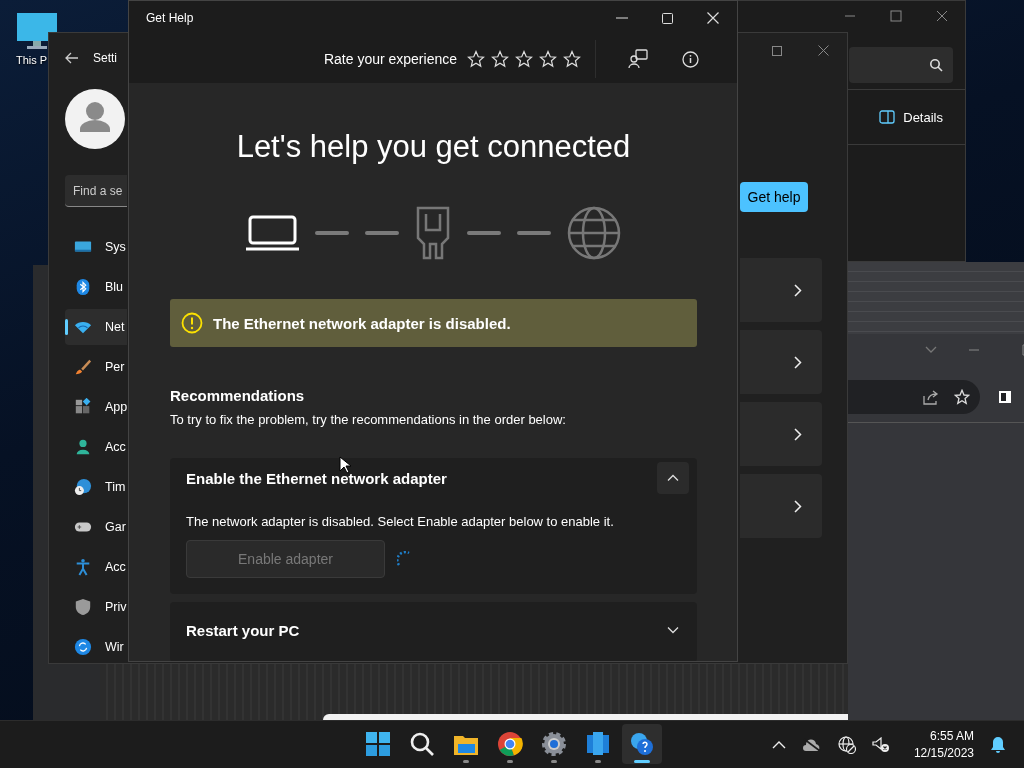 This screenshot has height=768, width=1024. What do you see at coordinates (510, 744) in the screenshot?
I see `browser-icon` at bounding box center [510, 744].